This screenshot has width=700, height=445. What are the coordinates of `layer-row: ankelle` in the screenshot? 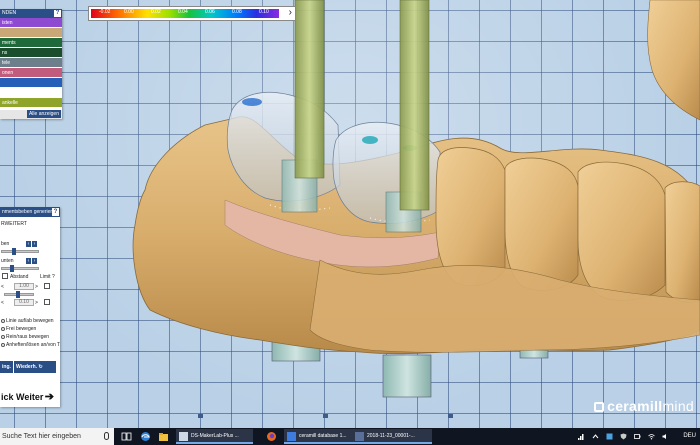 It's located at (31, 103).